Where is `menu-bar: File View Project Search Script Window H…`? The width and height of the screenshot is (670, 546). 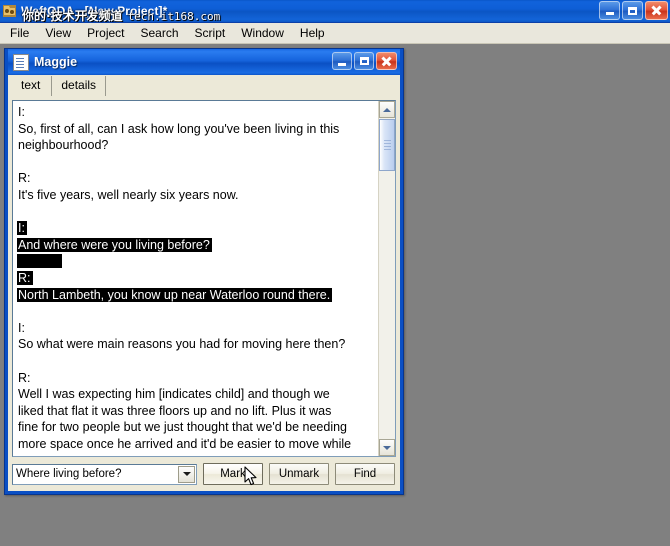 menu-bar: File View Project Search Script Window H… is located at coordinates (335, 33).